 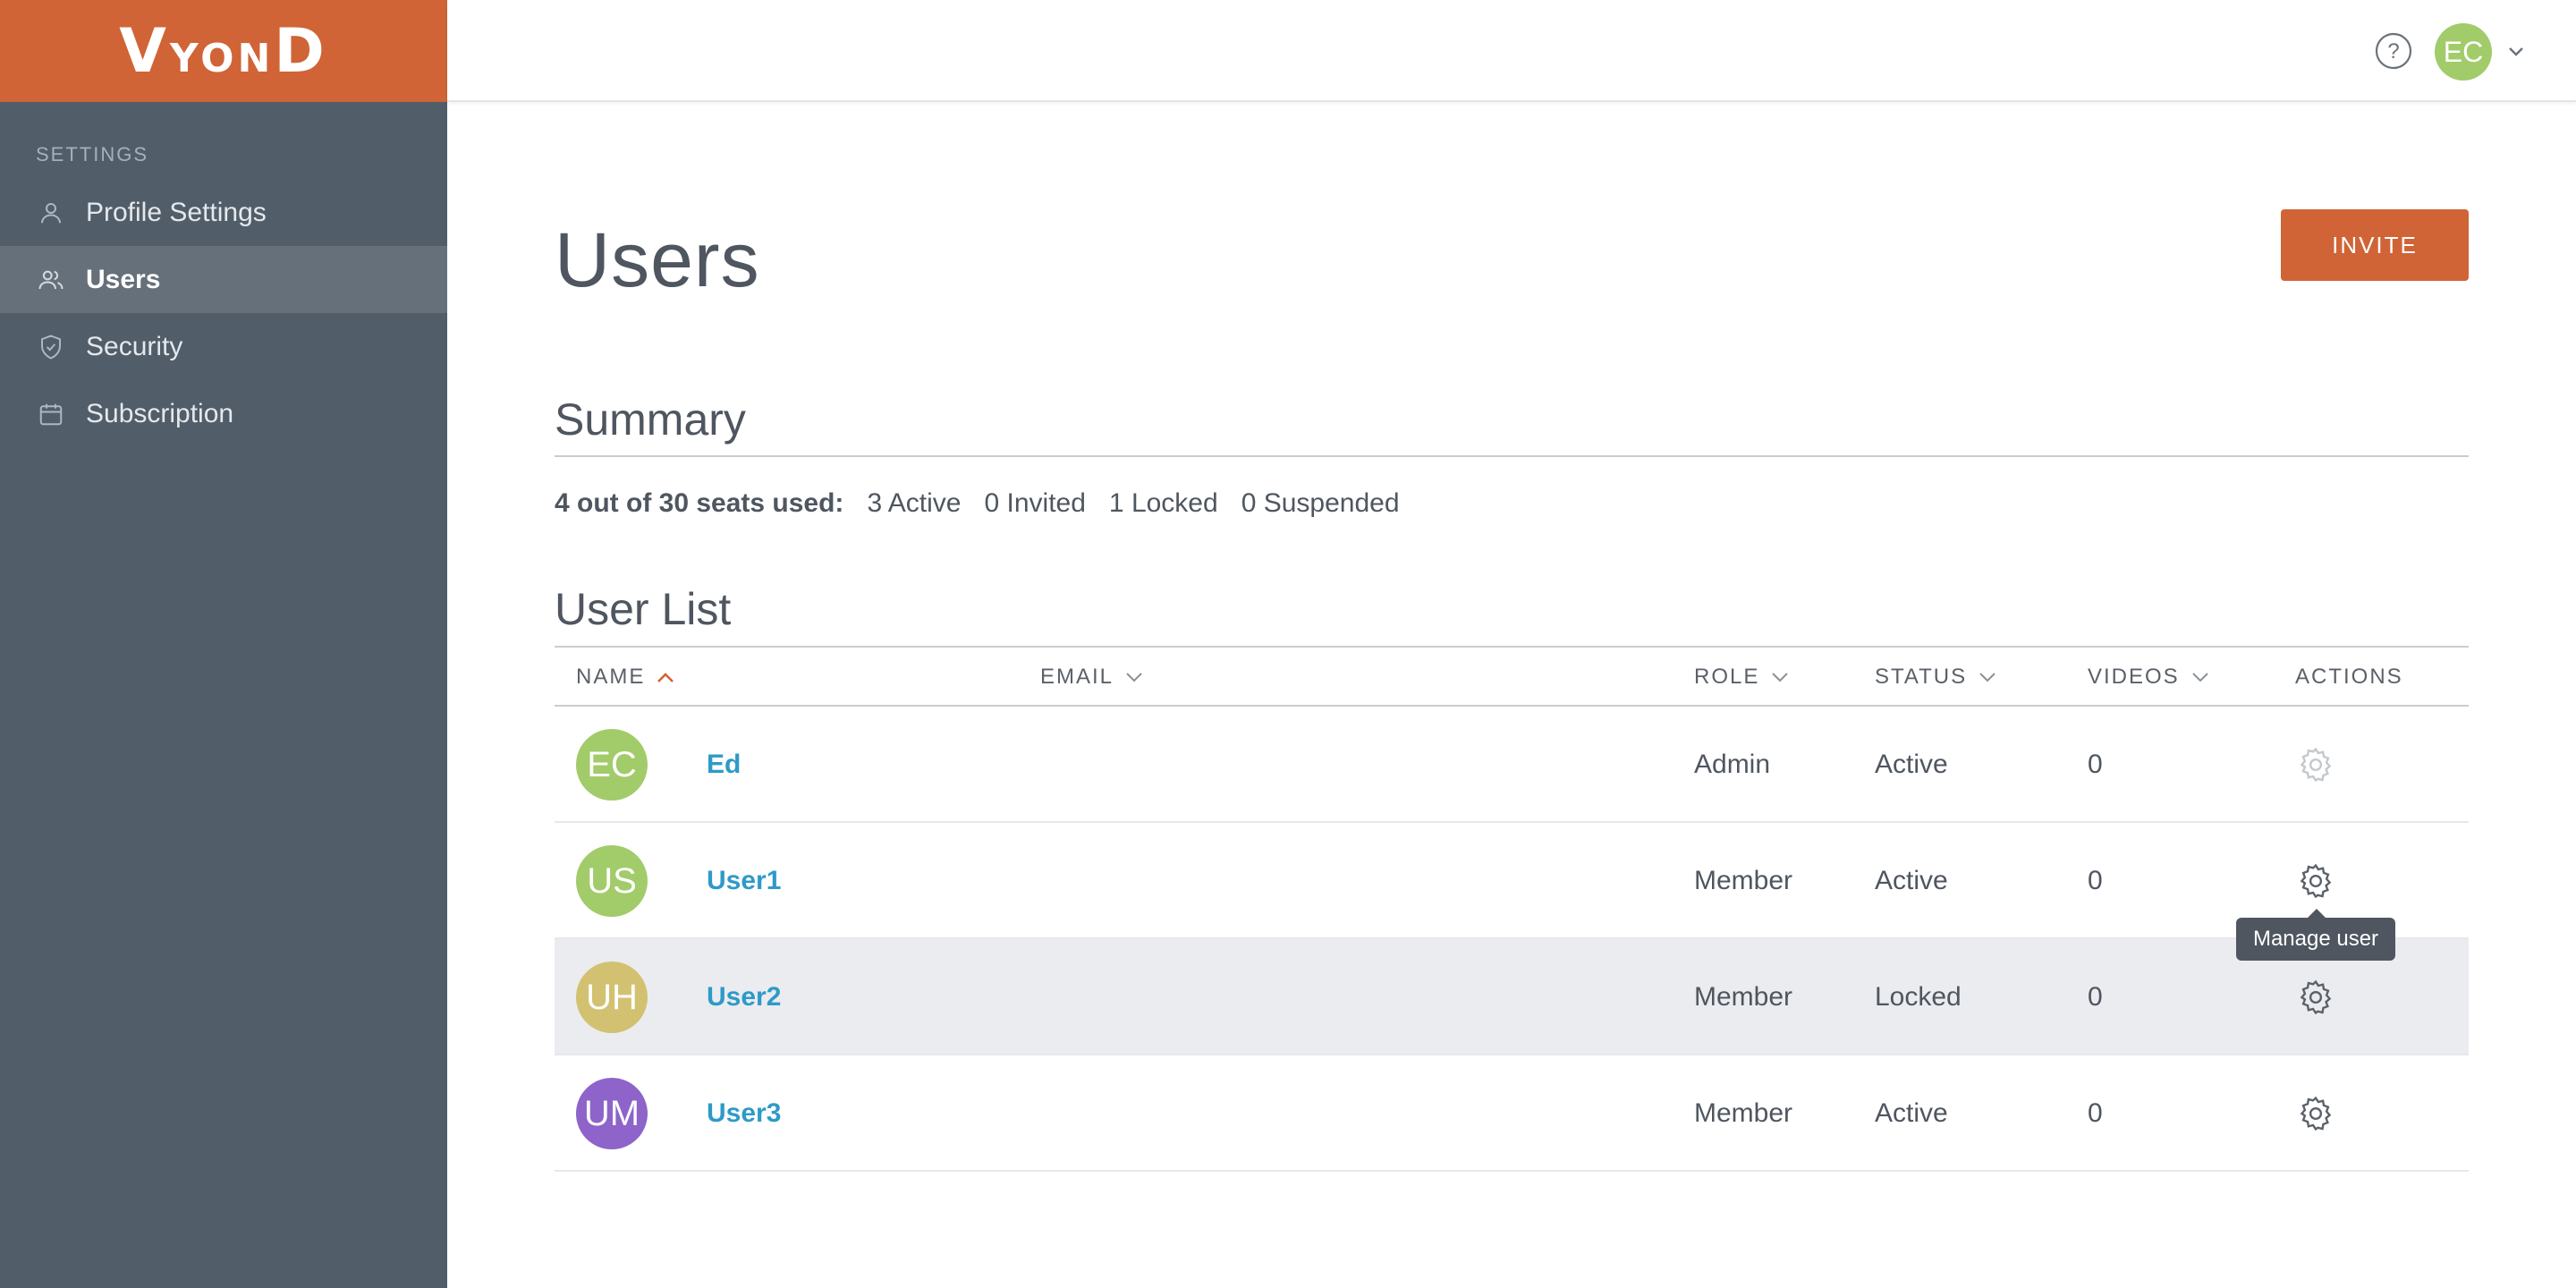 What do you see at coordinates (2375, 245) in the screenshot?
I see `invite-button: INVITE` at bounding box center [2375, 245].